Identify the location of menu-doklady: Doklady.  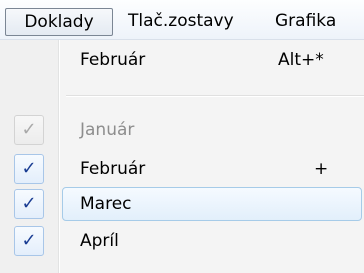
(59, 22).